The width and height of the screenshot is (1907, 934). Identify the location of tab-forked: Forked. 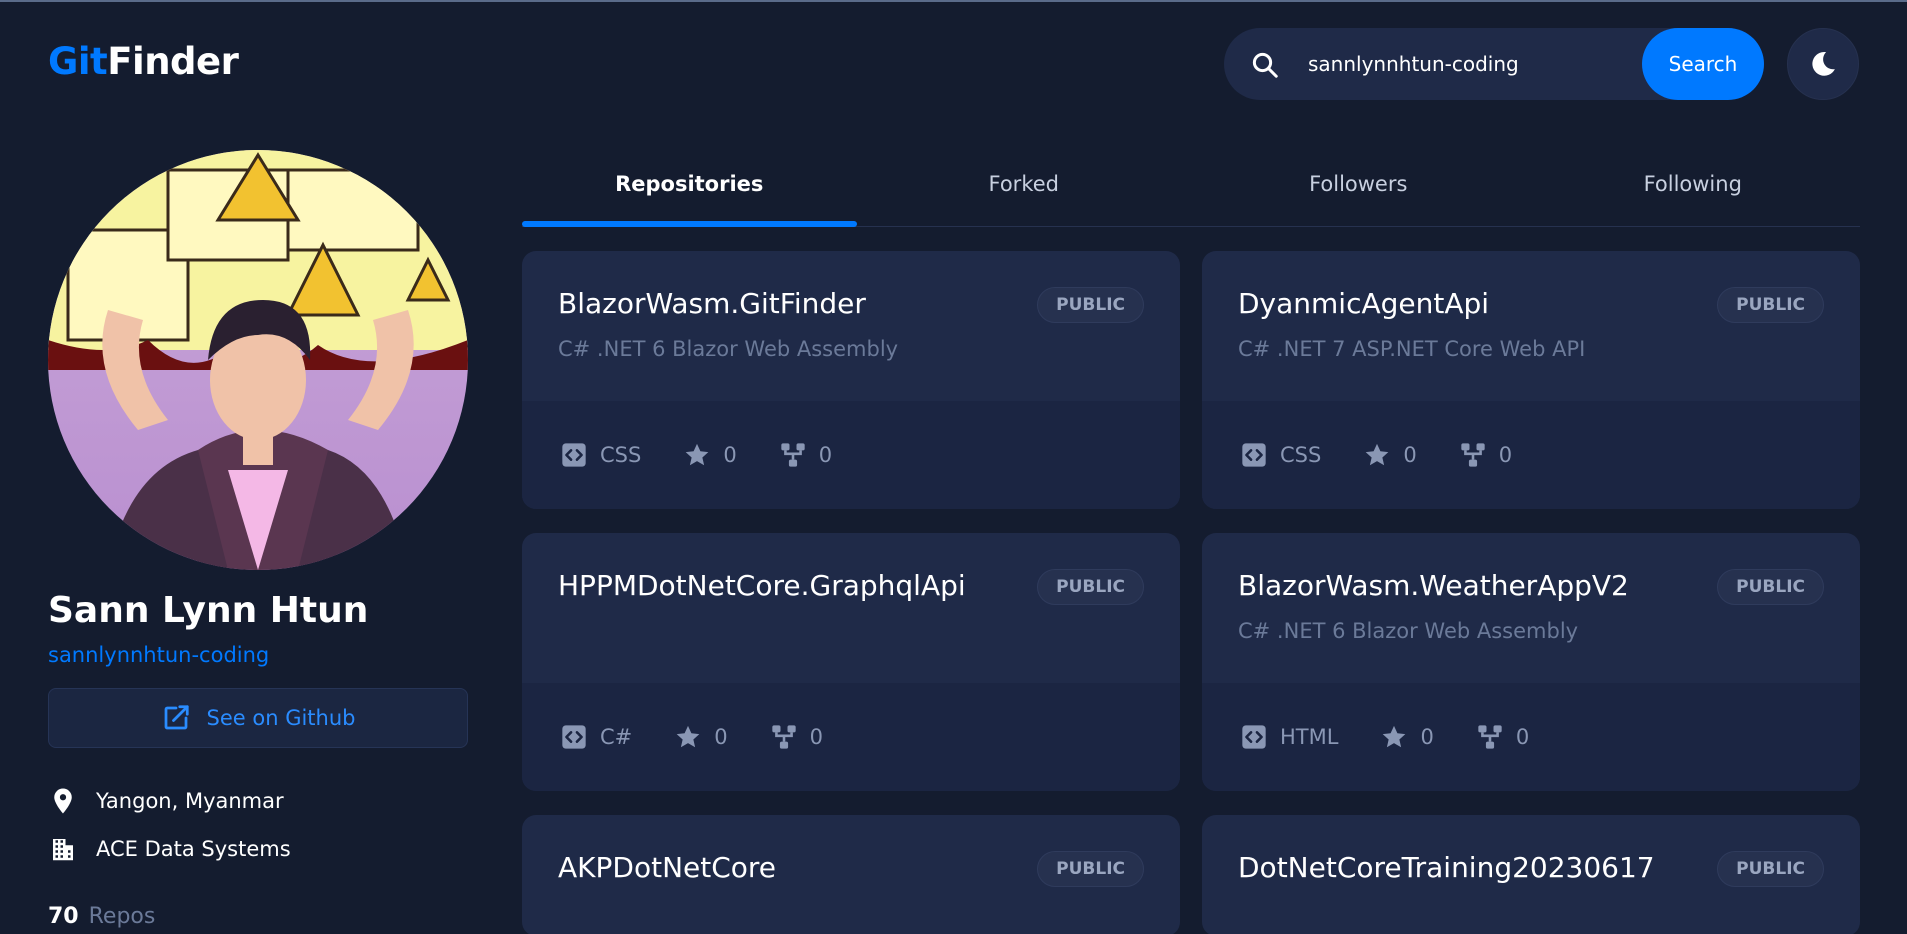
(1024, 194).